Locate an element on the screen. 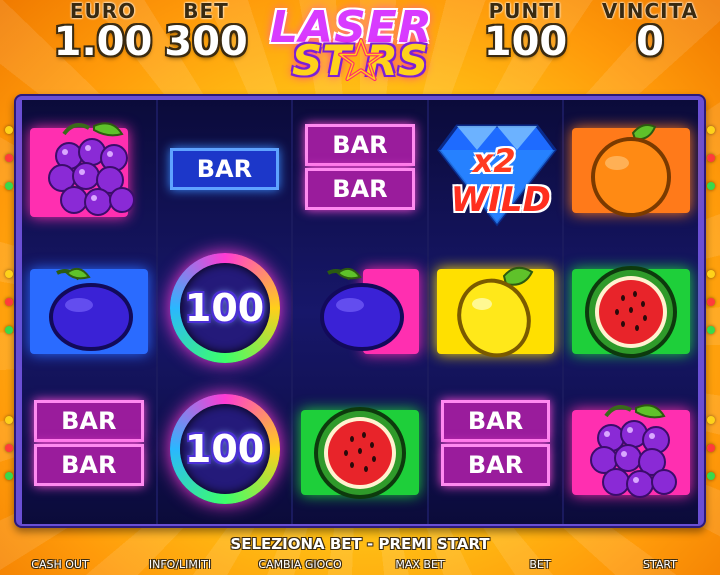  euro-display: EURO 1.00 is located at coordinates (103, 31).